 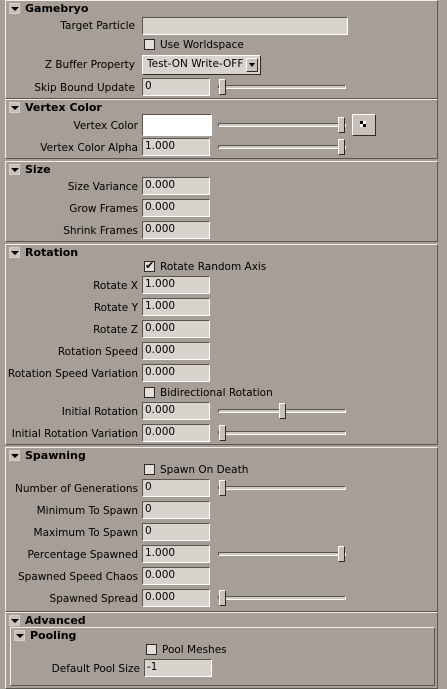 What do you see at coordinates (282, 125) in the screenshot?
I see `vertex-color-slider-track` at bounding box center [282, 125].